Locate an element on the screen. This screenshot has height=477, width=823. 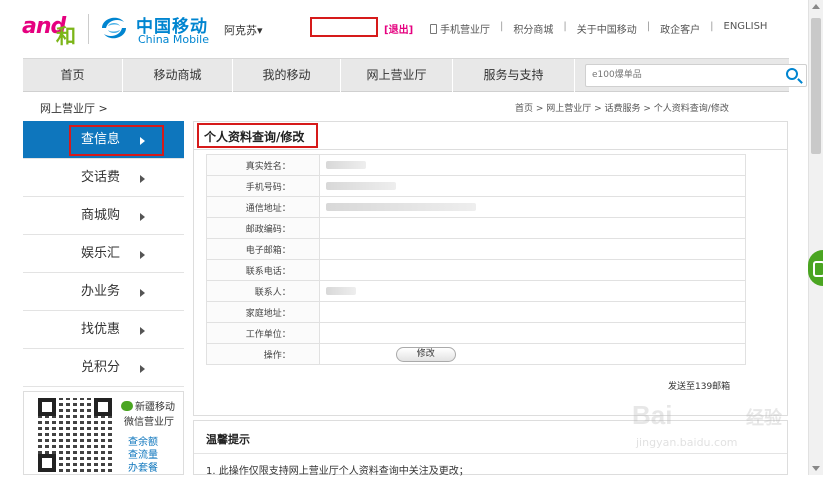
field-value-email is located at coordinates (532, 249).